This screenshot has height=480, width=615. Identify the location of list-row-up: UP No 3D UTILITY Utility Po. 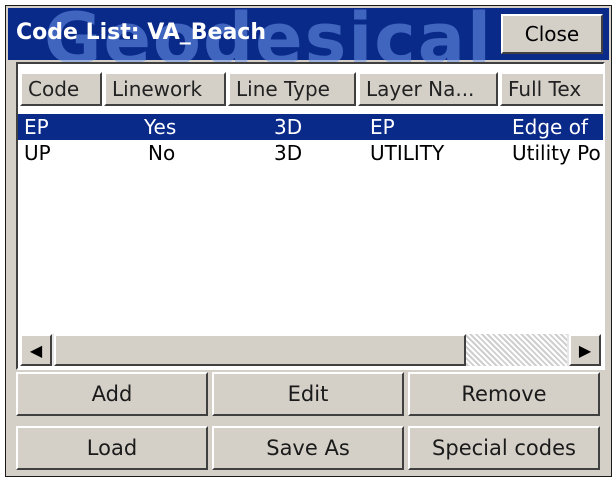
(310, 153).